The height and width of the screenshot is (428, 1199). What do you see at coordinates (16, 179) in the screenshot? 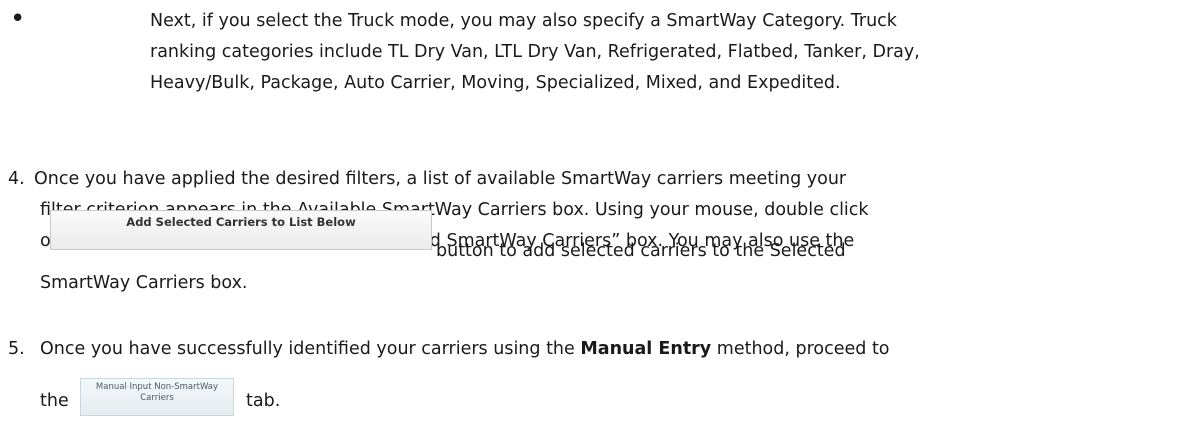
I see `item-number-4: 4.` at bounding box center [16, 179].